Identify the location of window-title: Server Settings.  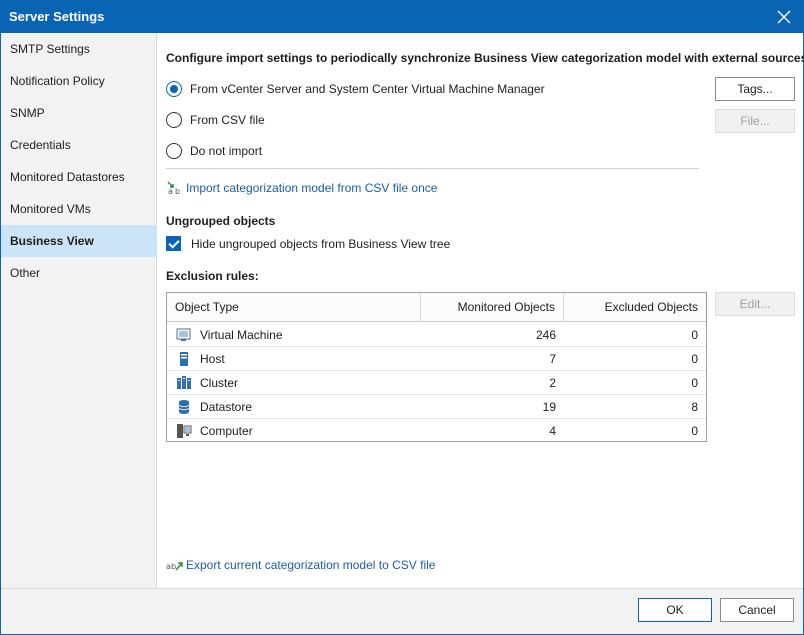
(57, 16).